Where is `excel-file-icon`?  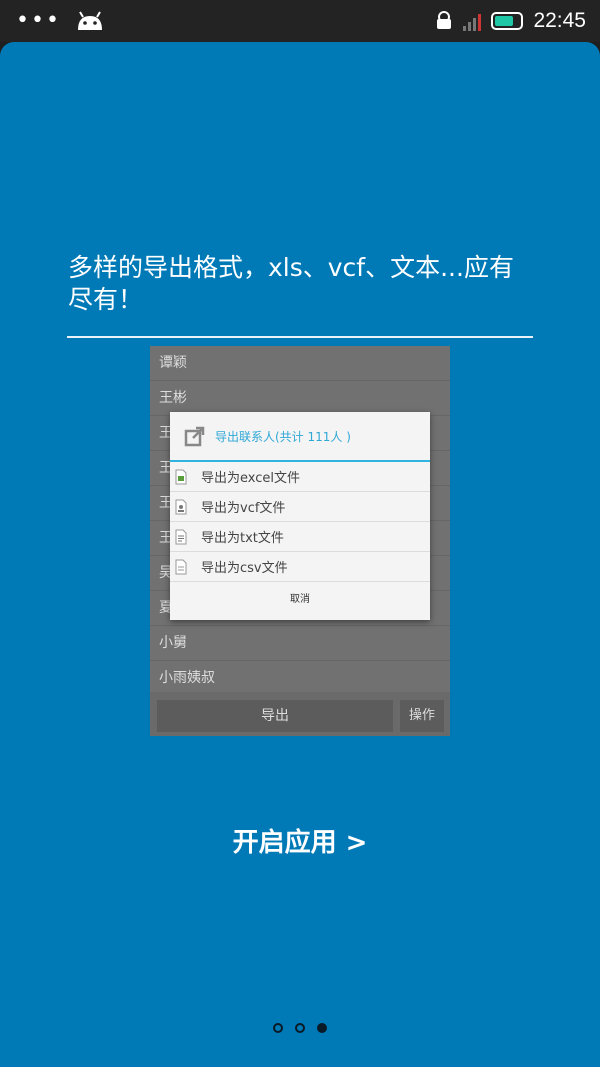 excel-file-icon is located at coordinates (181, 476).